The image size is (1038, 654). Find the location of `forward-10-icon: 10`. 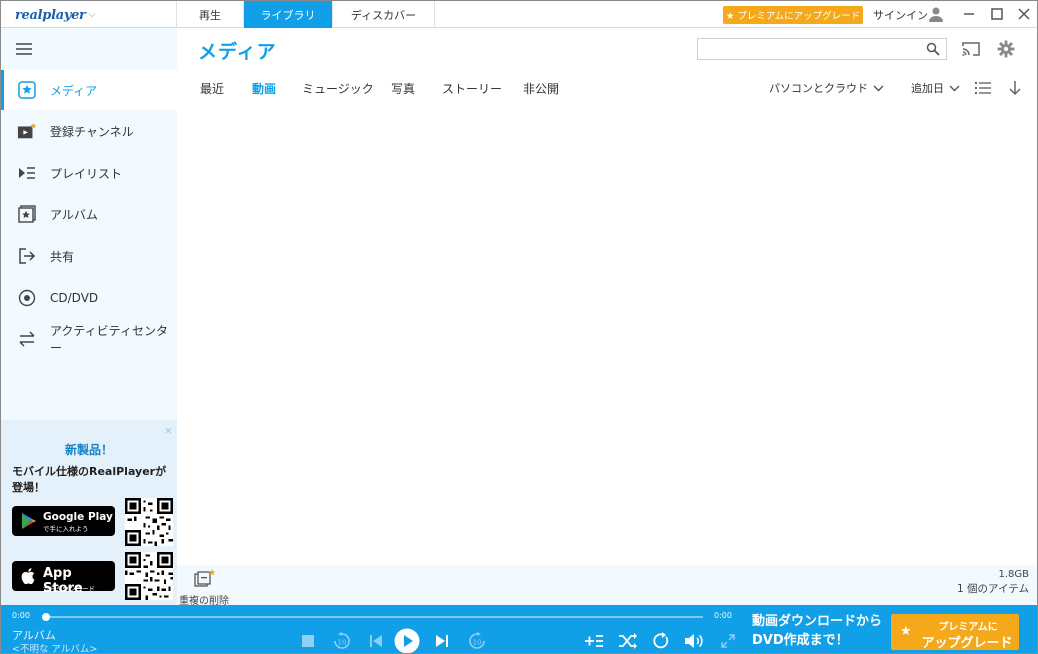

forward-10-icon: 10 is located at coordinates (477, 640).